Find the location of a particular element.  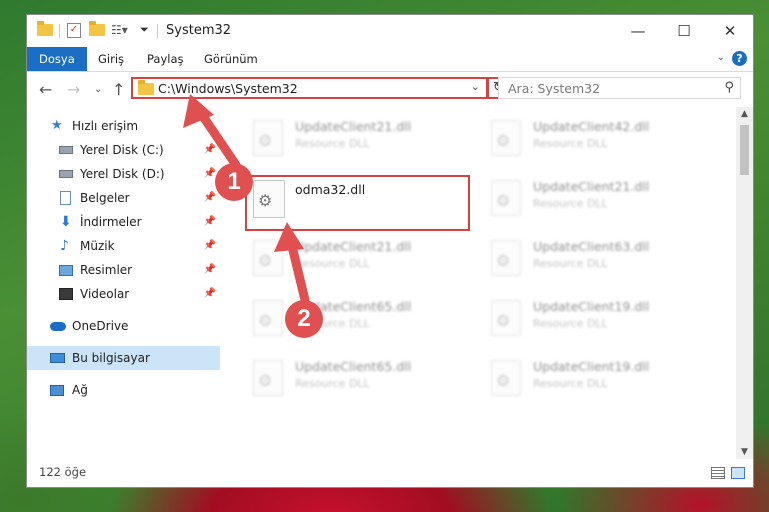

file-name: UpdateClient42.dll is located at coordinates (591, 126).